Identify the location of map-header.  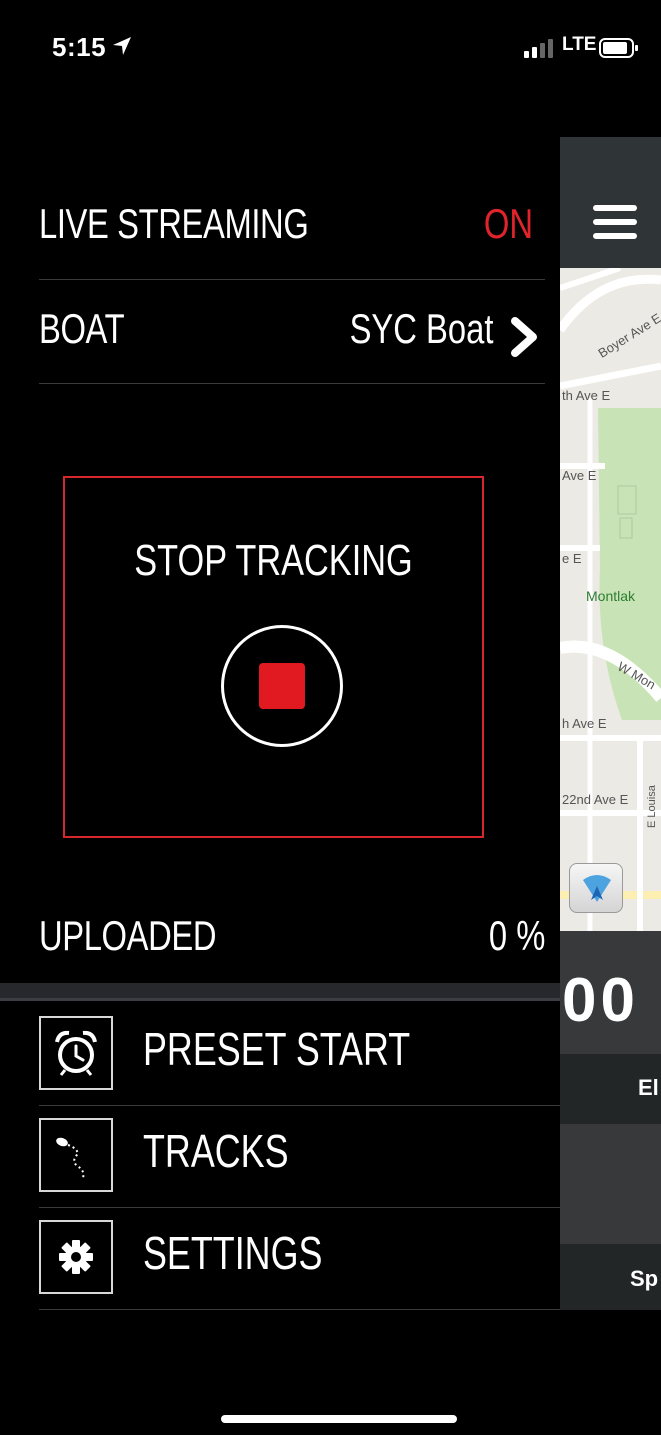
(610, 202).